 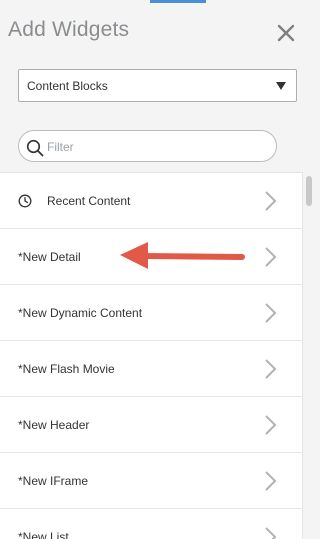 What do you see at coordinates (54, 425) in the screenshot?
I see `widget-item-label: *New Header` at bounding box center [54, 425].